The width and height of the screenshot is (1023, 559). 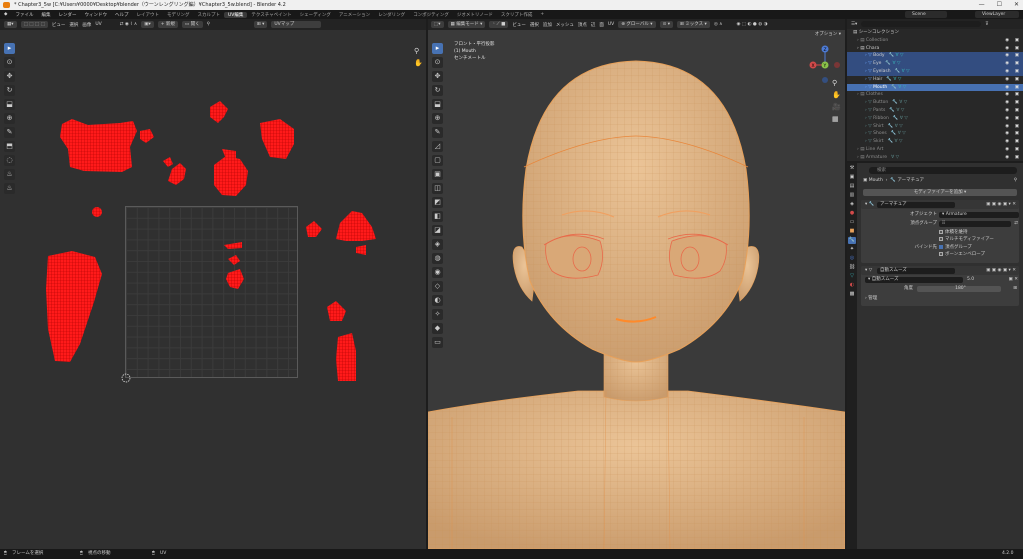 What do you see at coordinates (943, 170) in the screenshot?
I see `properties-search: 検索` at bounding box center [943, 170].